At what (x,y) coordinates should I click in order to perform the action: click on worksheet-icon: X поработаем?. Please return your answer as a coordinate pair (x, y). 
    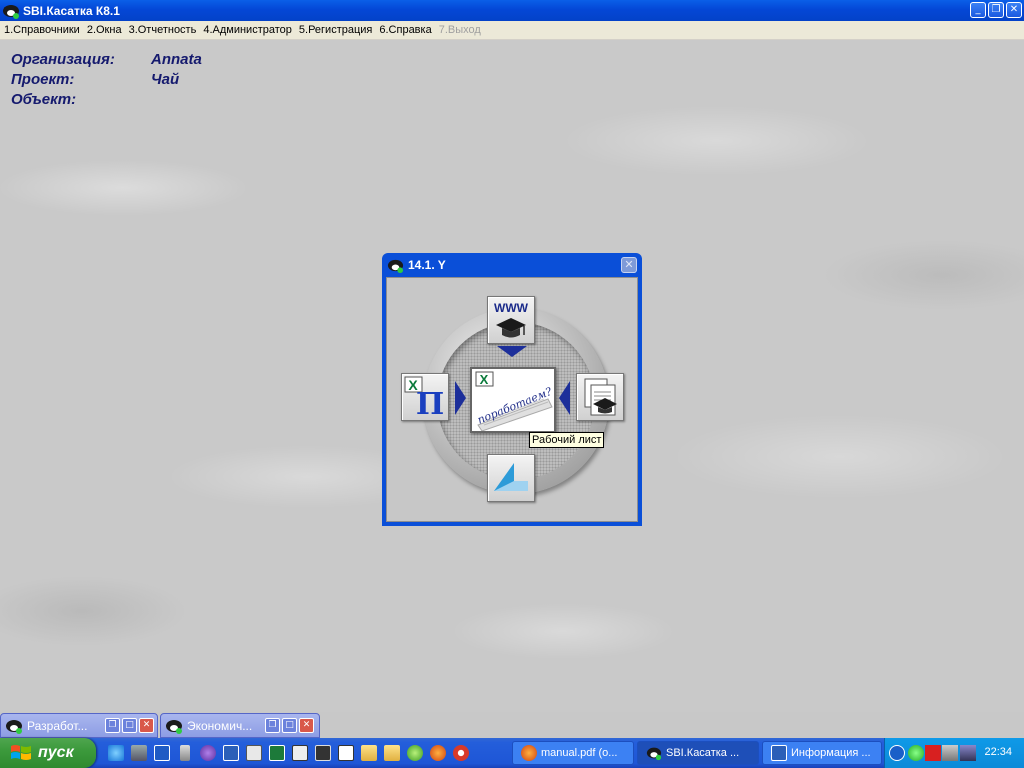
    Looking at the image, I should click on (513, 400).